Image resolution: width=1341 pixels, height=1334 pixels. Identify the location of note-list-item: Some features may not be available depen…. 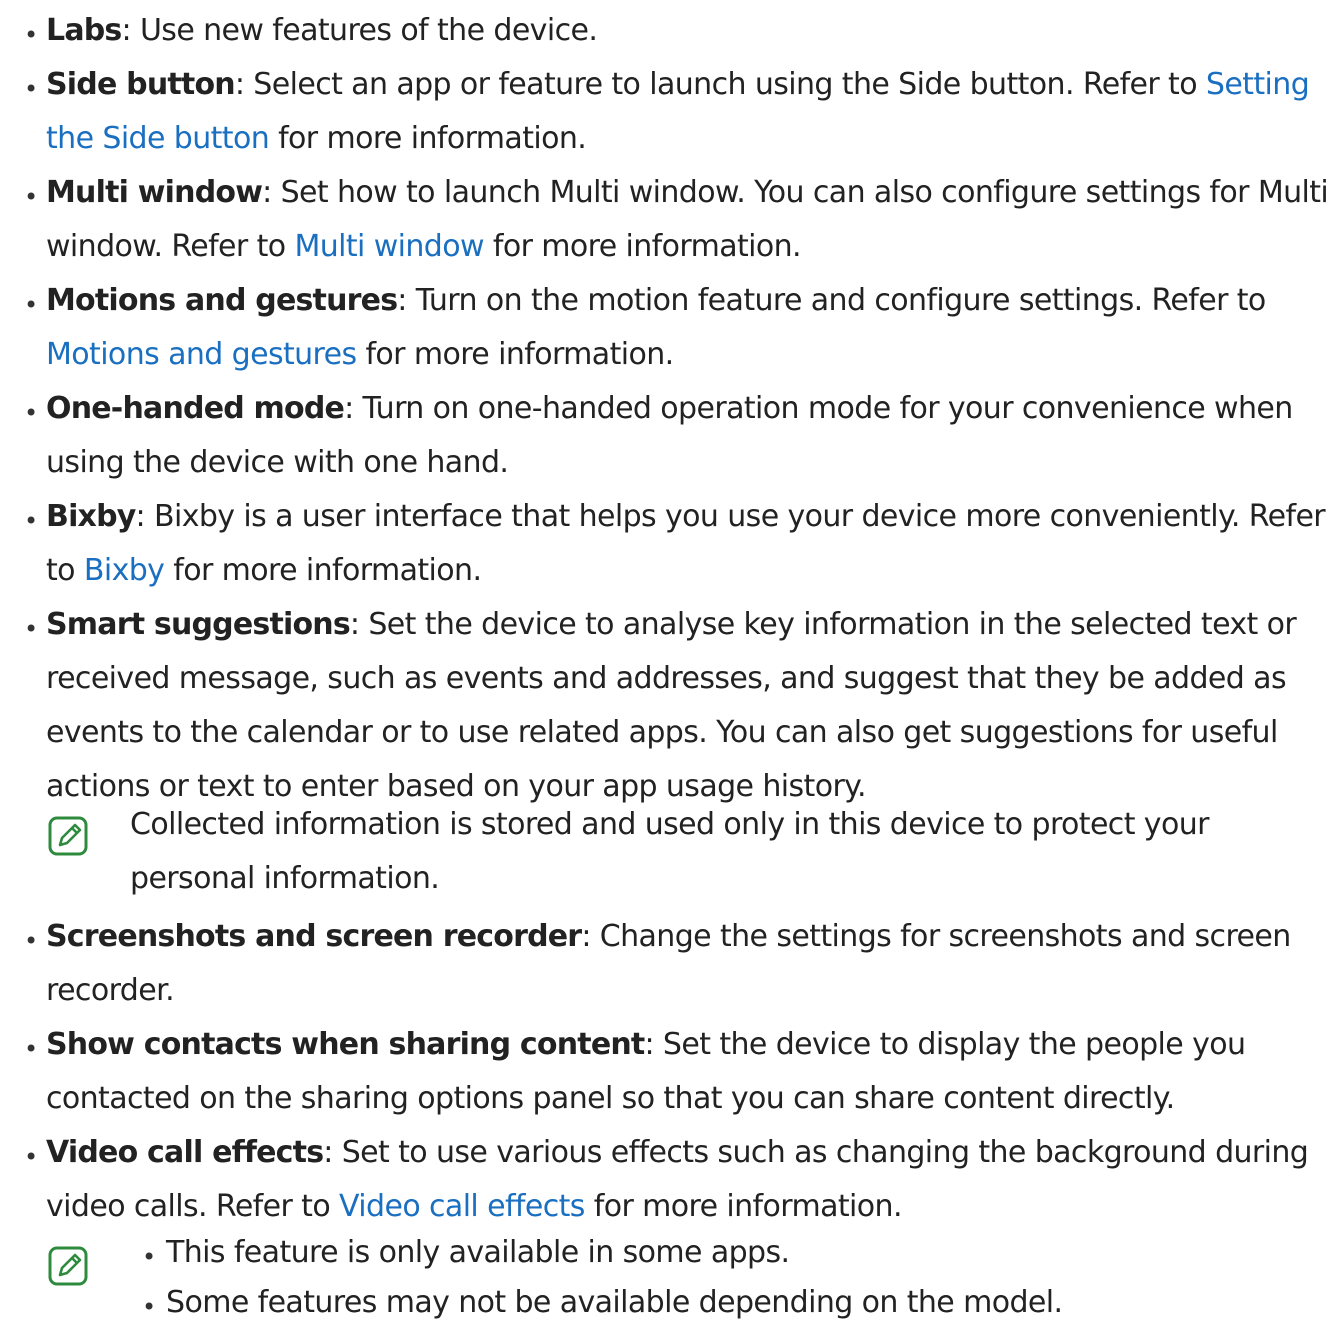
(614, 1302).